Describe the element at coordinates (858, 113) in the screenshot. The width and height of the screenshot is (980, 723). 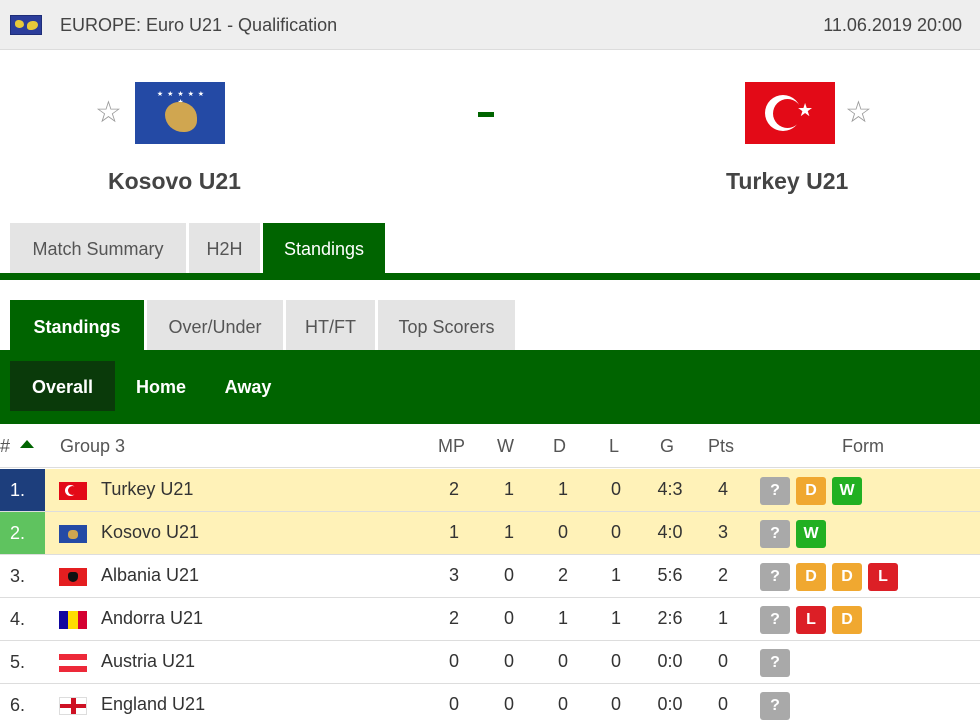
I see `favorite-star-icon-away: ☆` at that location.